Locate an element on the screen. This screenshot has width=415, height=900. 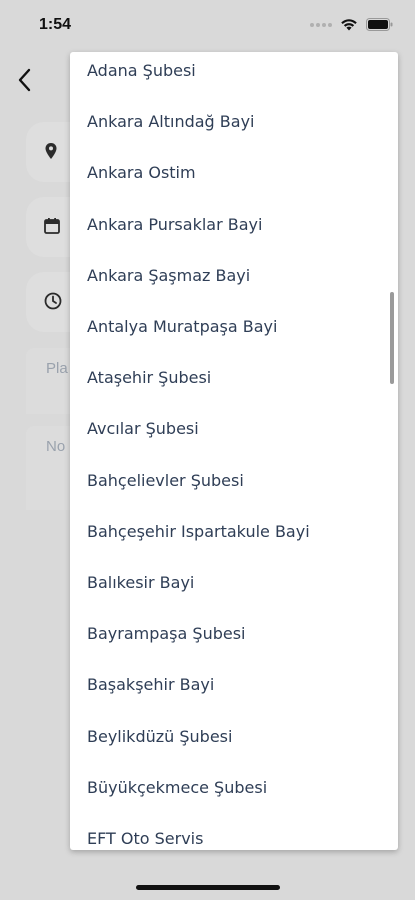
branch-option: Ankara Ostim is located at coordinates (234, 172).